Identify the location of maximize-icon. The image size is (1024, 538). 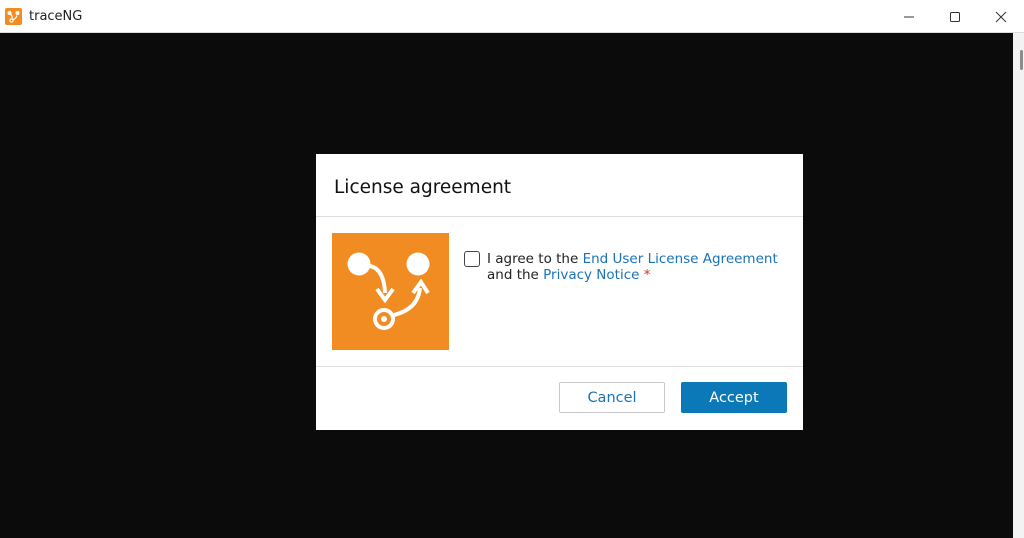
(955, 16).